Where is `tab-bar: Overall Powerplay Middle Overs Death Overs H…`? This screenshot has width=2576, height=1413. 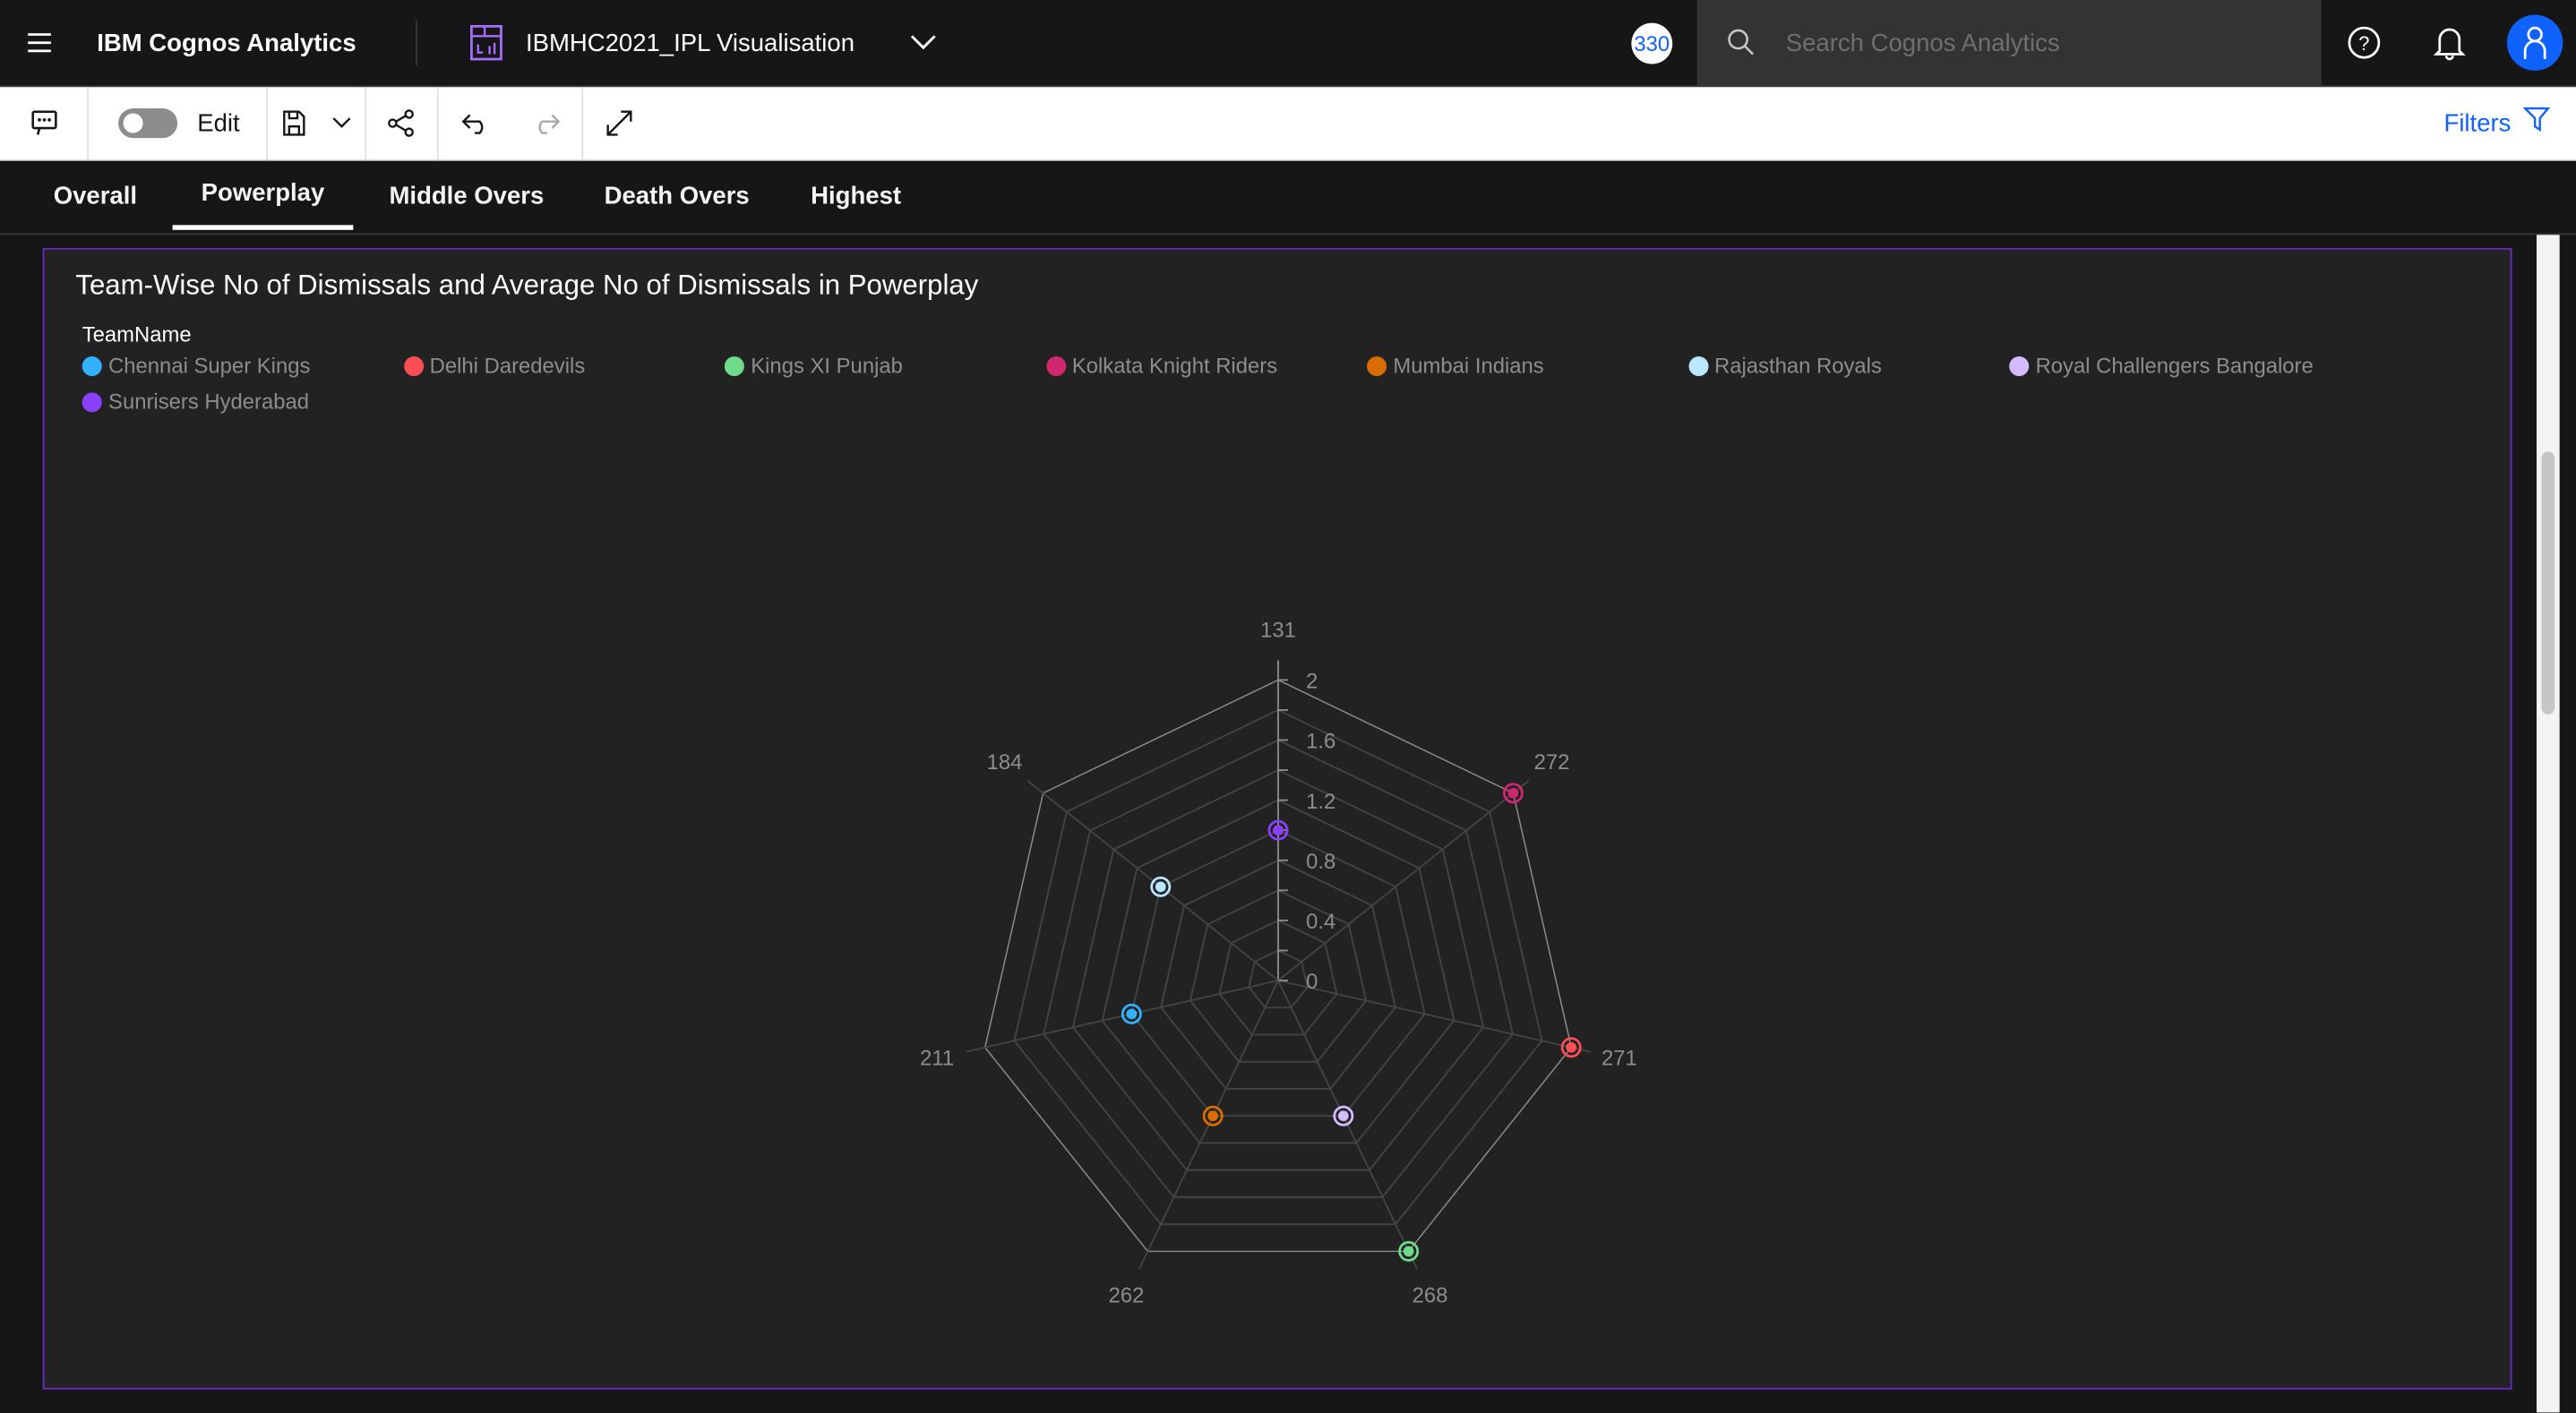 tab-bar: Overall Powerplay Middle Overs Death Overs H… is located at coordinates (1288, 198).